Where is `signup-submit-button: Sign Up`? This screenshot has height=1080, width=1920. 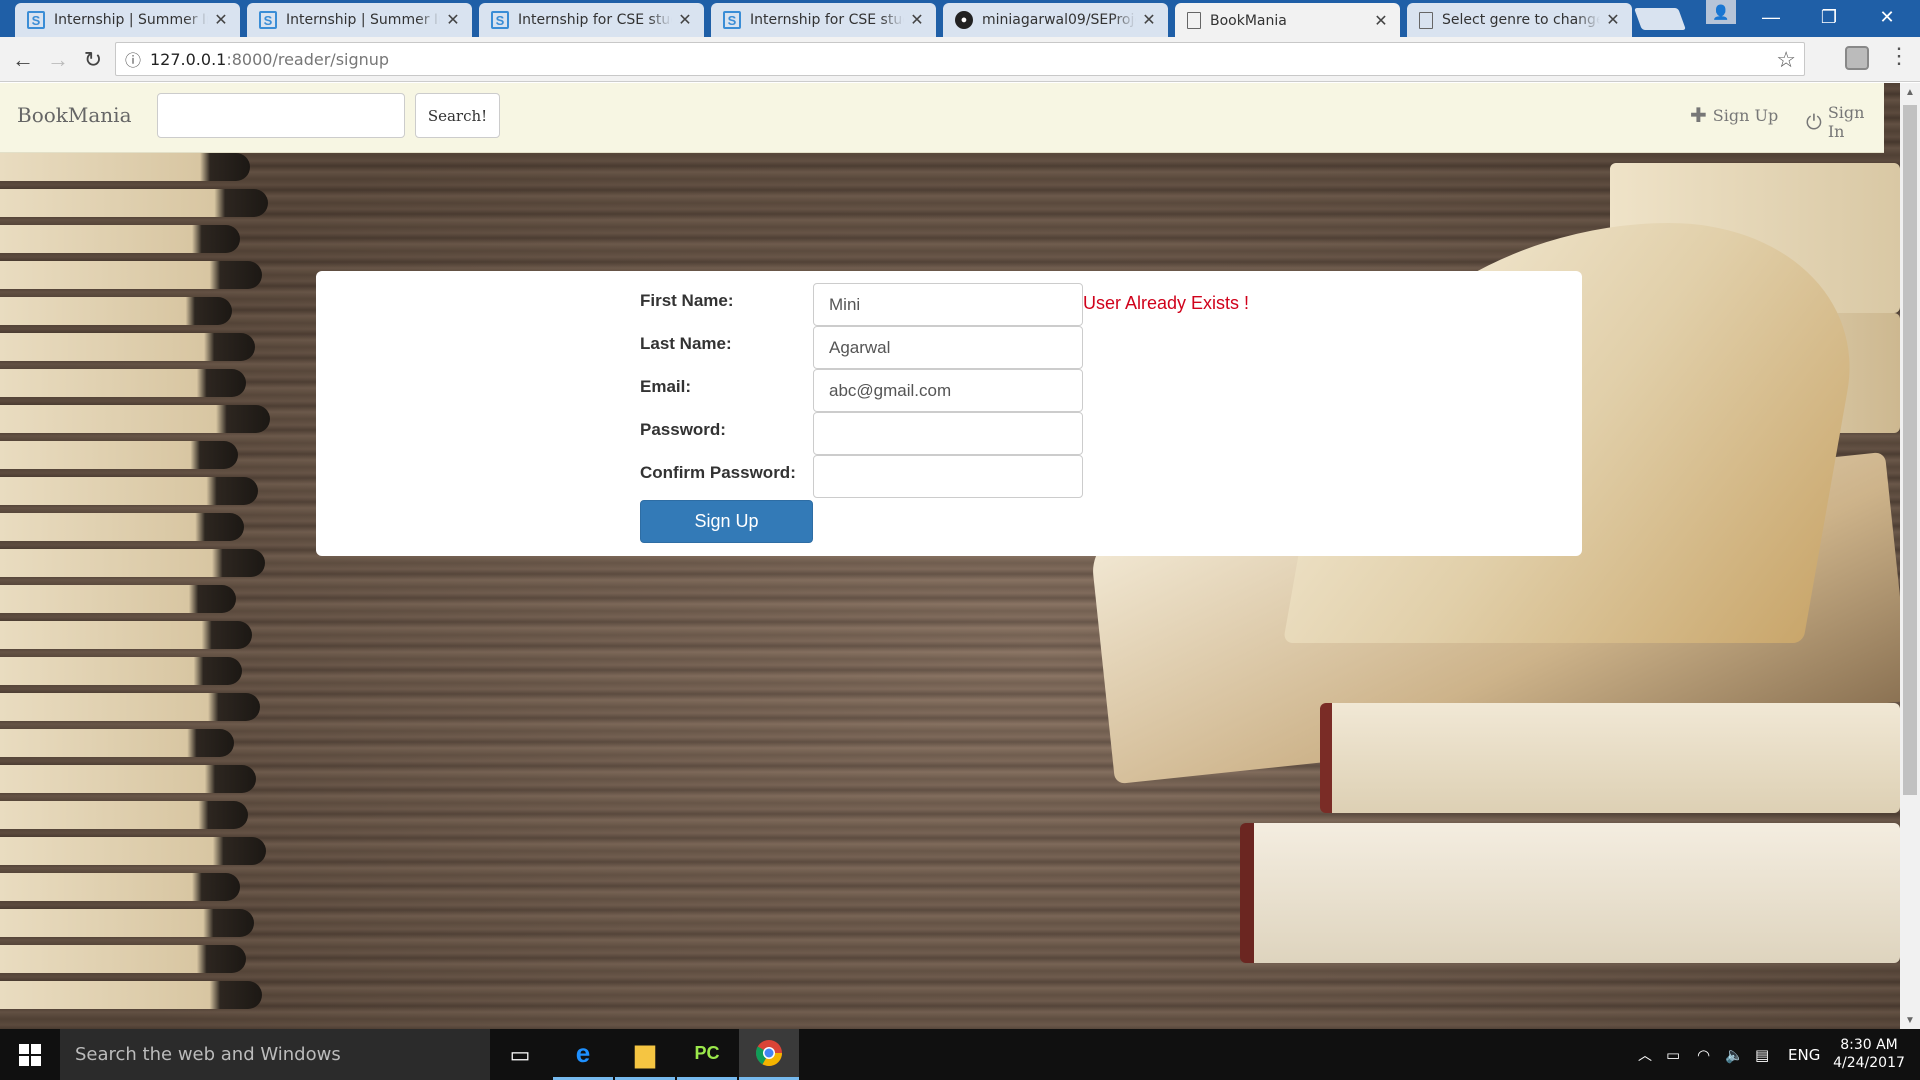
signup-submit-button: Sign Up is located at coordinates (726, 521).